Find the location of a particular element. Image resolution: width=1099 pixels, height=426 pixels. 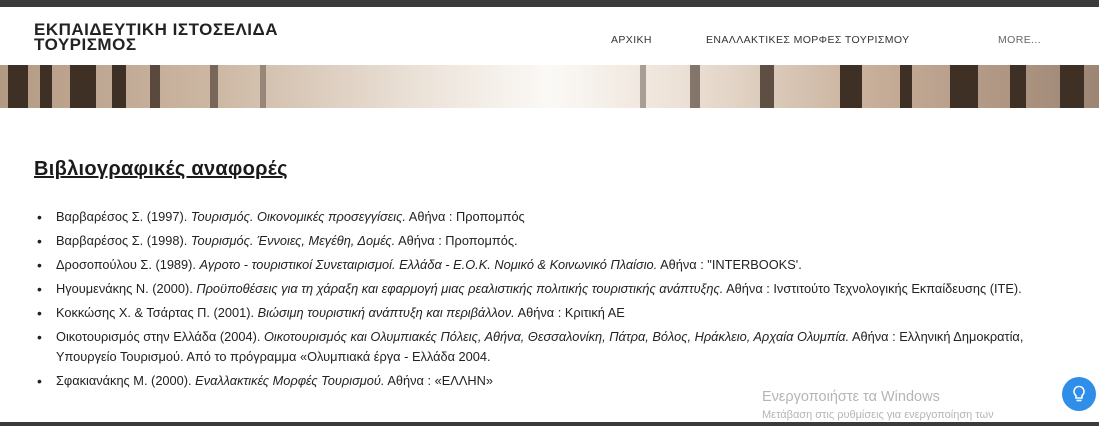

top-bar is located at coordinates (549, 3).